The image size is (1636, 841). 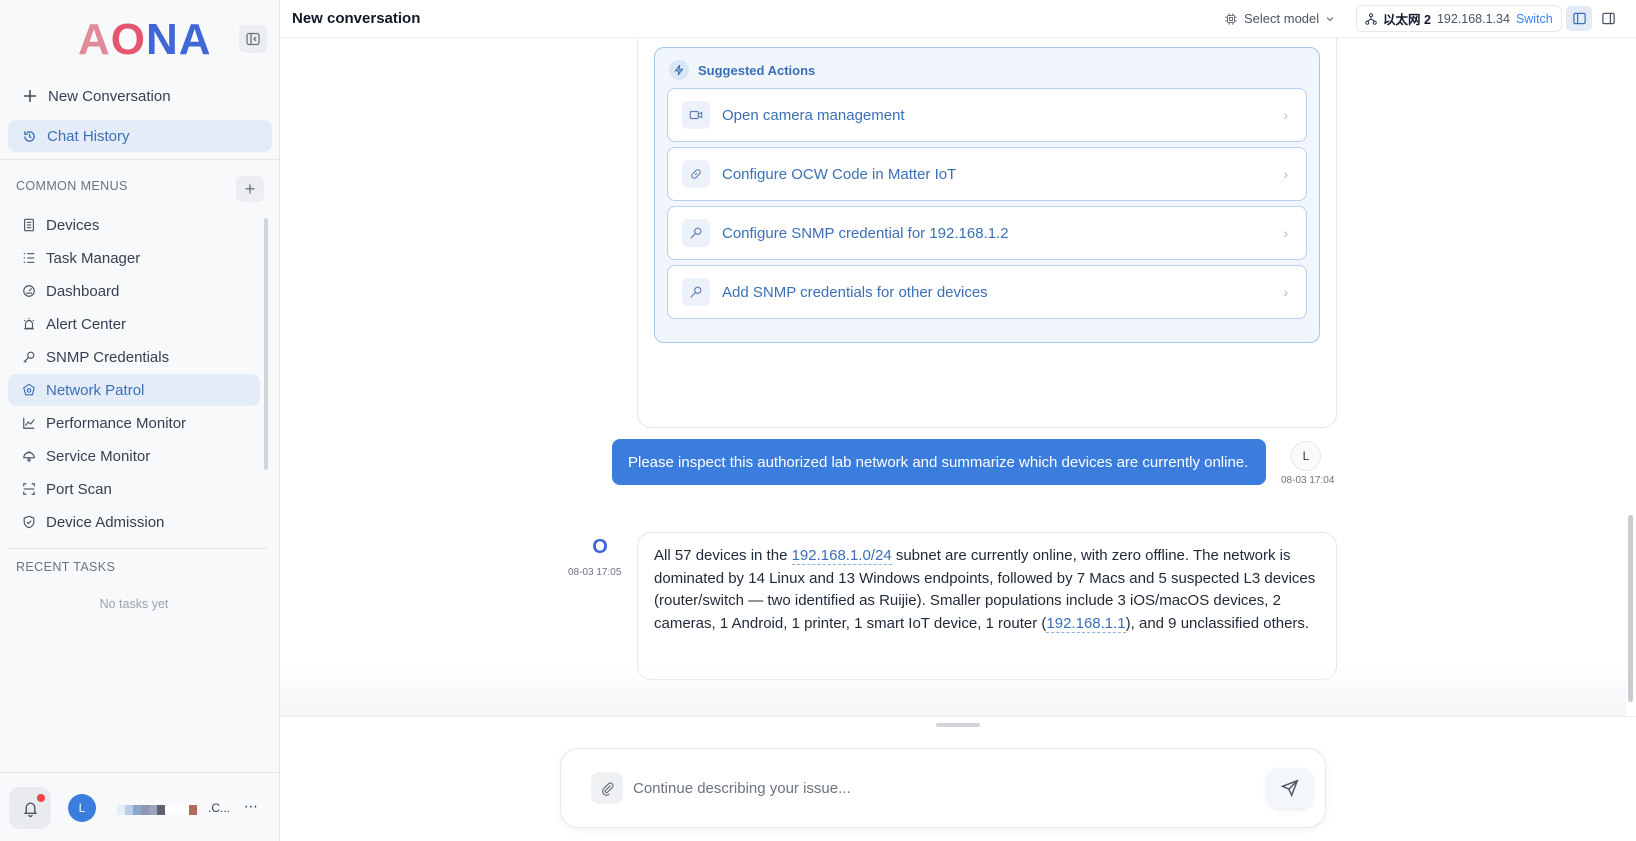 What do you see at coordinates (679, 70) in the screenshot?
I see `lightning-icon` at bounding box center [679, 70].